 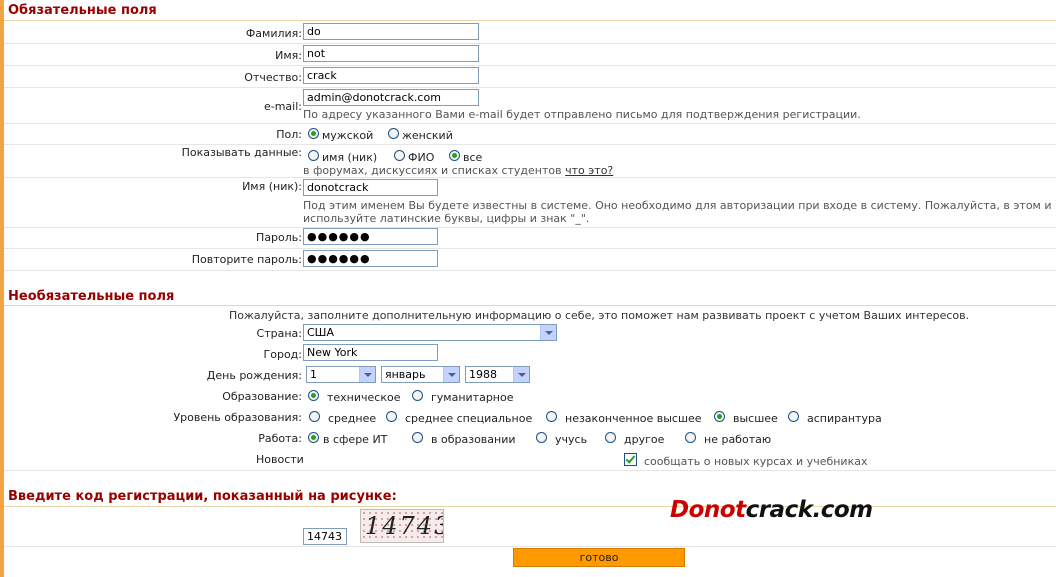 What do you see at coordinates (473, 157) in the screenshot?
I see `show-all-label: все` at bounding box center [473, 157].